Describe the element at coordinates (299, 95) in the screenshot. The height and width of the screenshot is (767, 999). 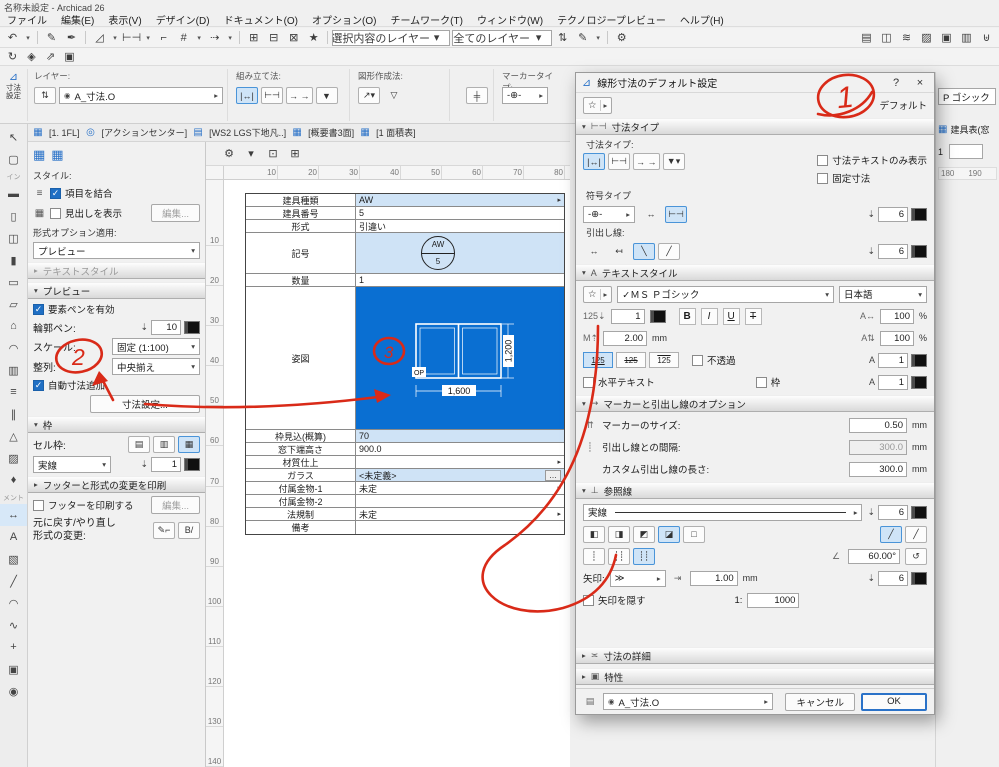
I see `dim-elevation-icon: → →` at that location.